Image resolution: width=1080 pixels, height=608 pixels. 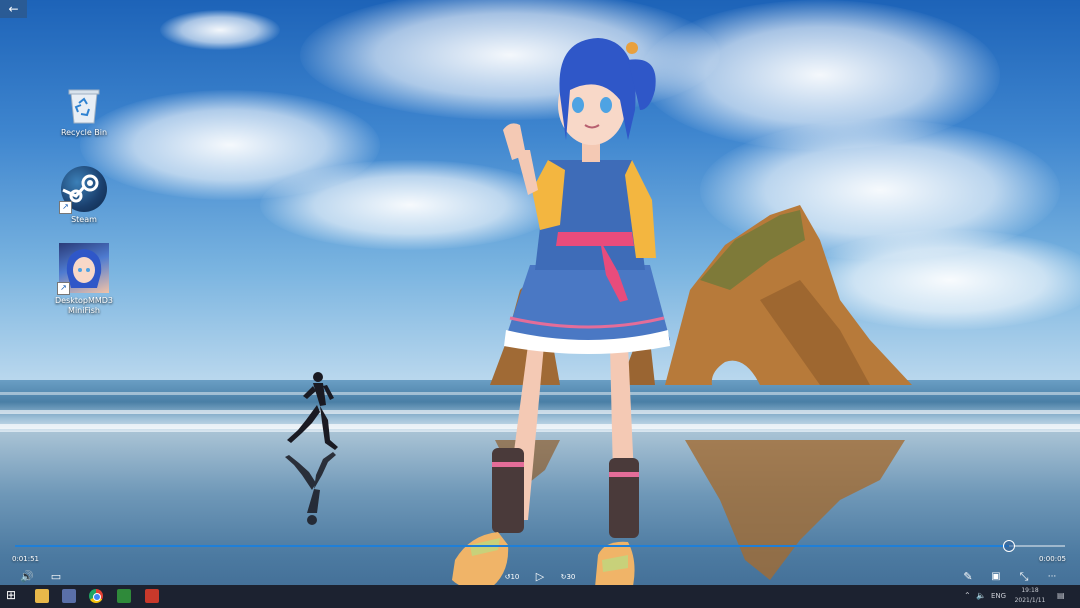 I want to click on seek-bar-progress, so click(x=512, y=546).